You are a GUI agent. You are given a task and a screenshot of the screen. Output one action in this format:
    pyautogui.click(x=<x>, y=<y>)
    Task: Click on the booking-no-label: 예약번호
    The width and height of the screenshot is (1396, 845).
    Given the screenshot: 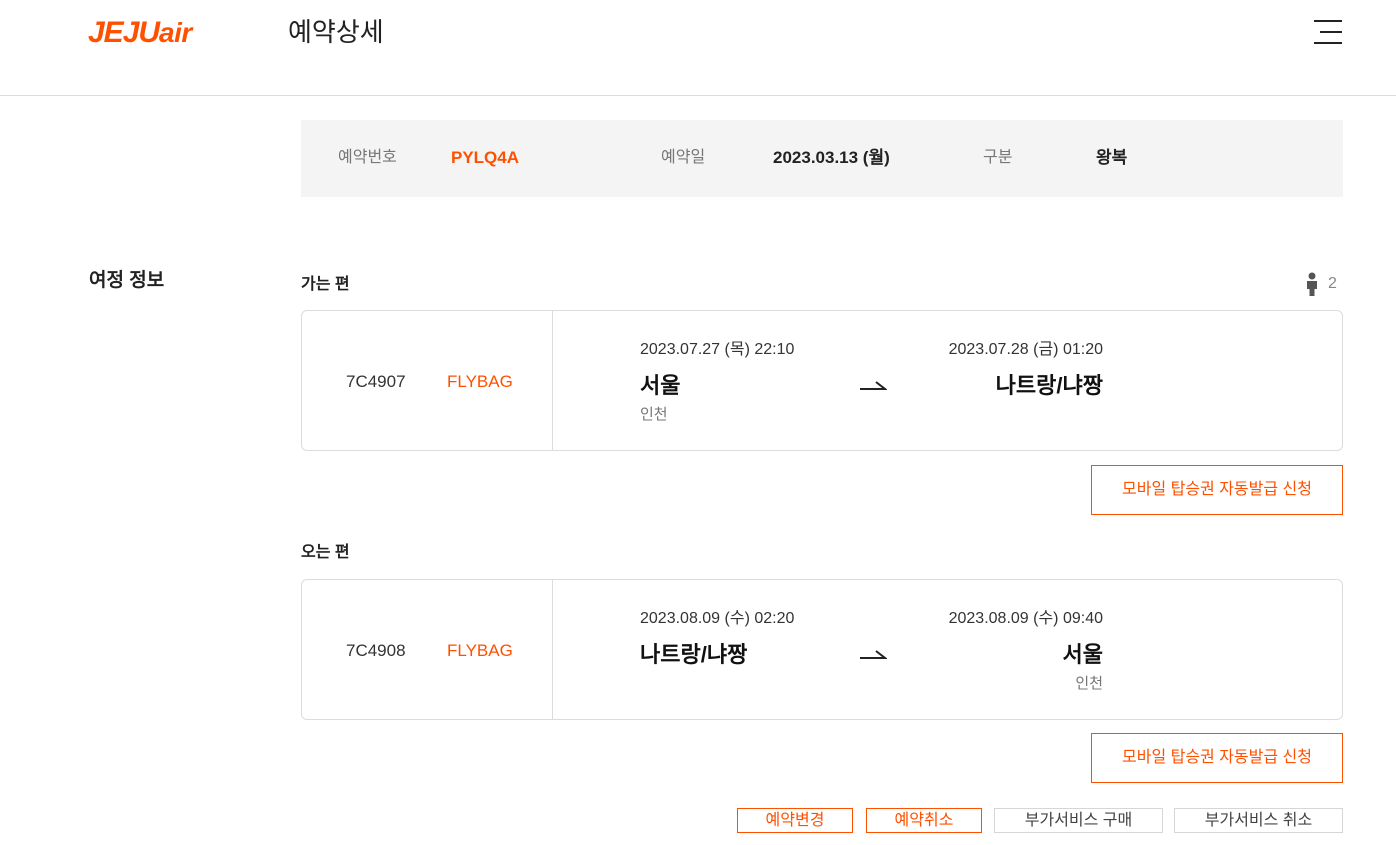 What is the action you would take?
    pyautogui.click(x=367, y=157)
    